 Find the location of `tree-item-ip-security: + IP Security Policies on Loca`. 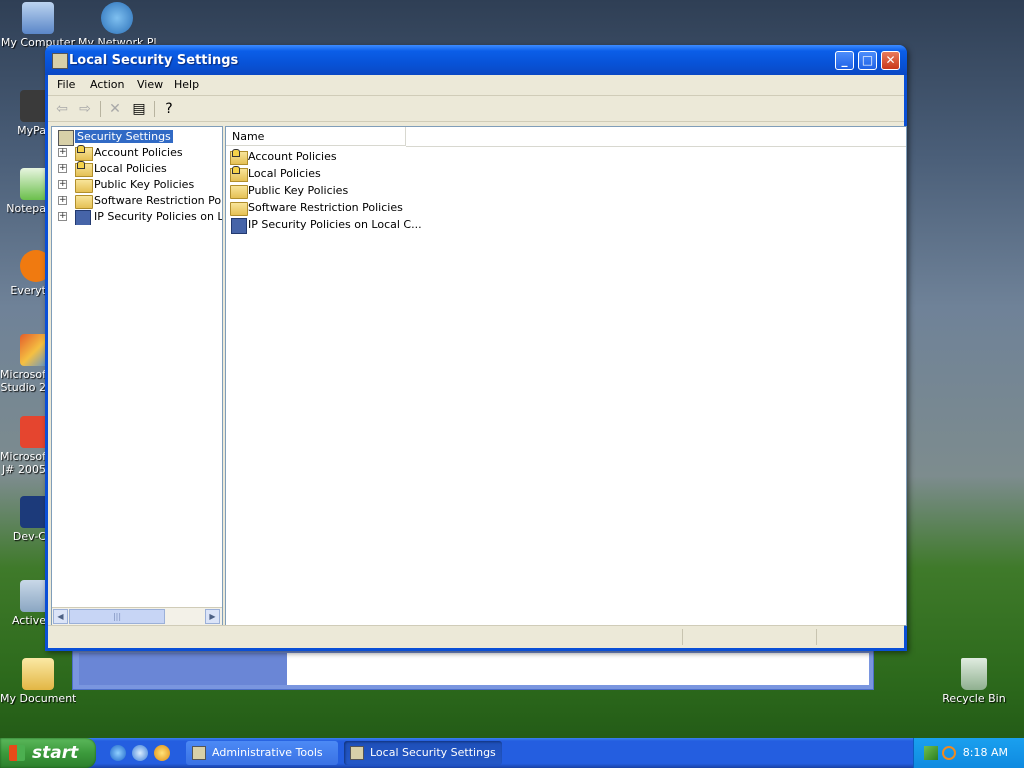

tree-item-ip-security: + IP Security Policies on Loca is located at coordinates (137, 217).